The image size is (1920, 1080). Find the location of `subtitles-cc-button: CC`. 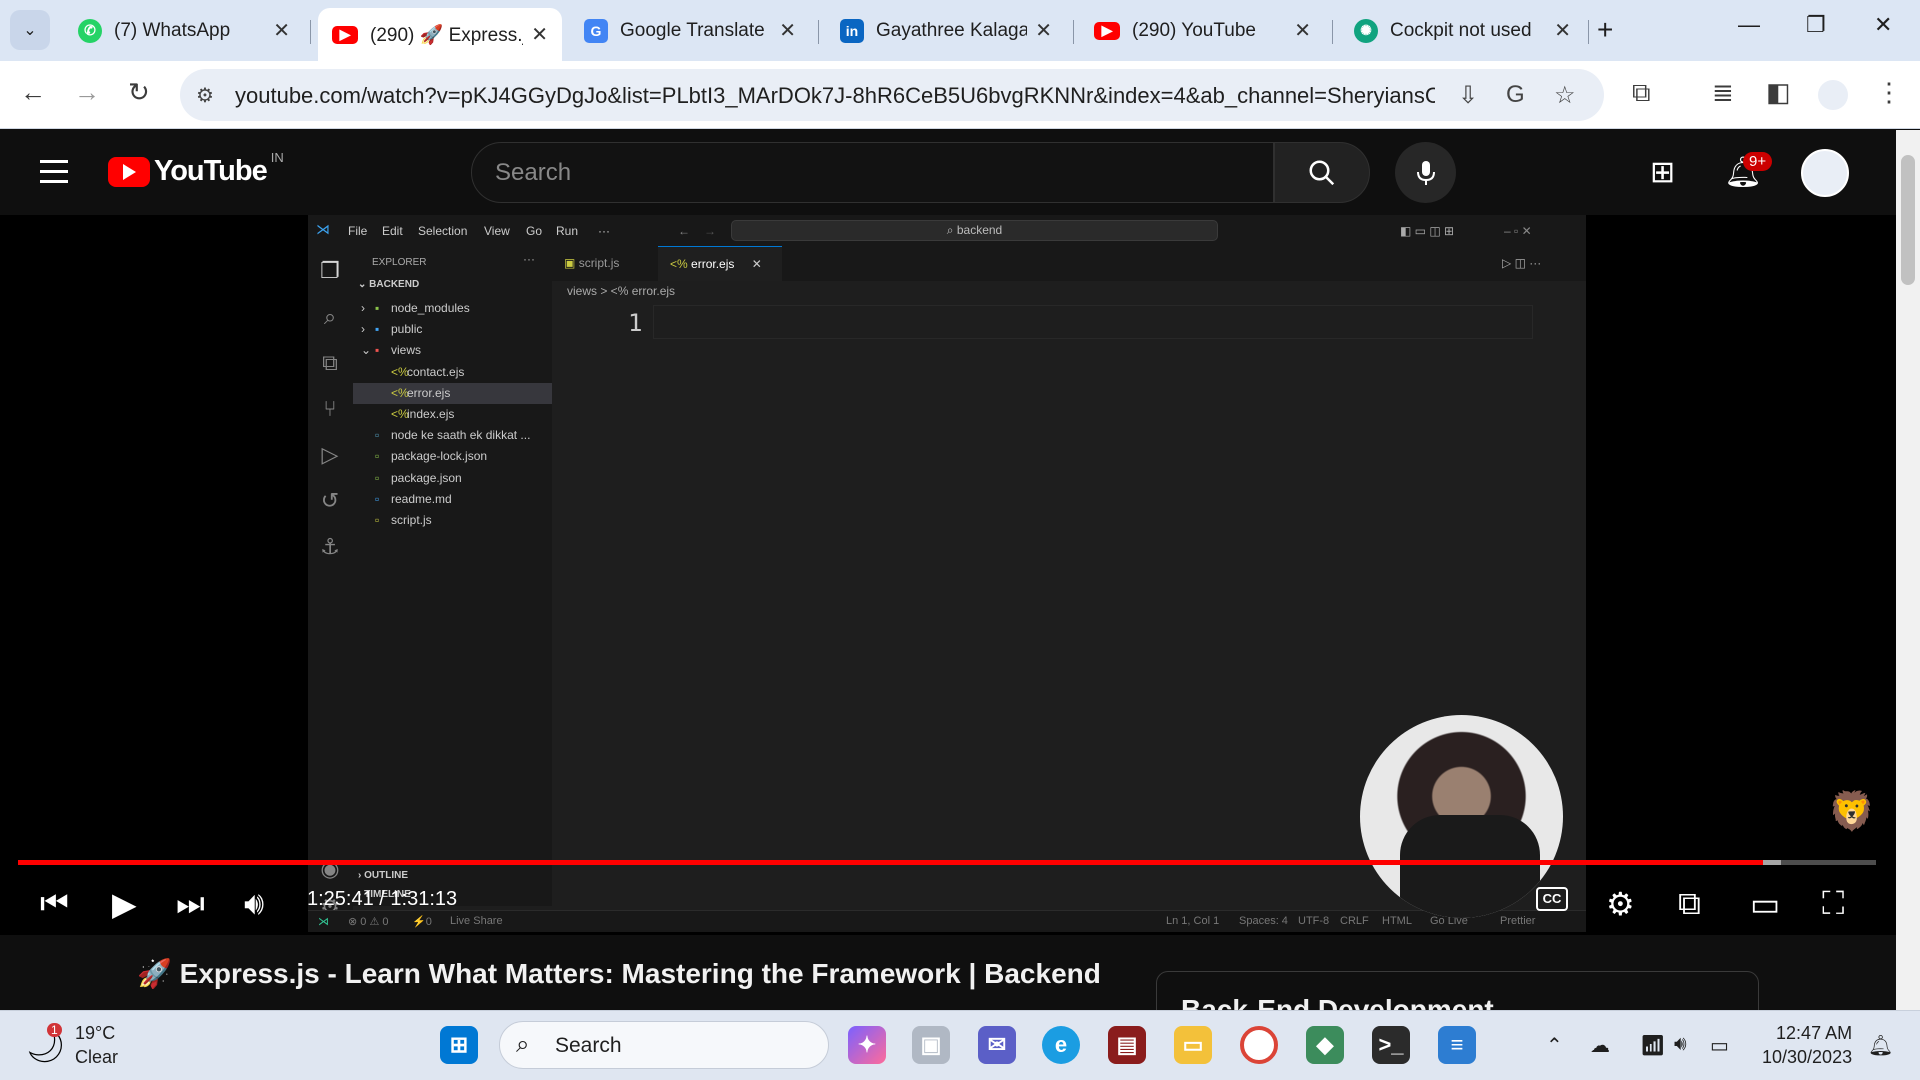

subtitles-cc-button: CC is located at coordinates (1552, 899).